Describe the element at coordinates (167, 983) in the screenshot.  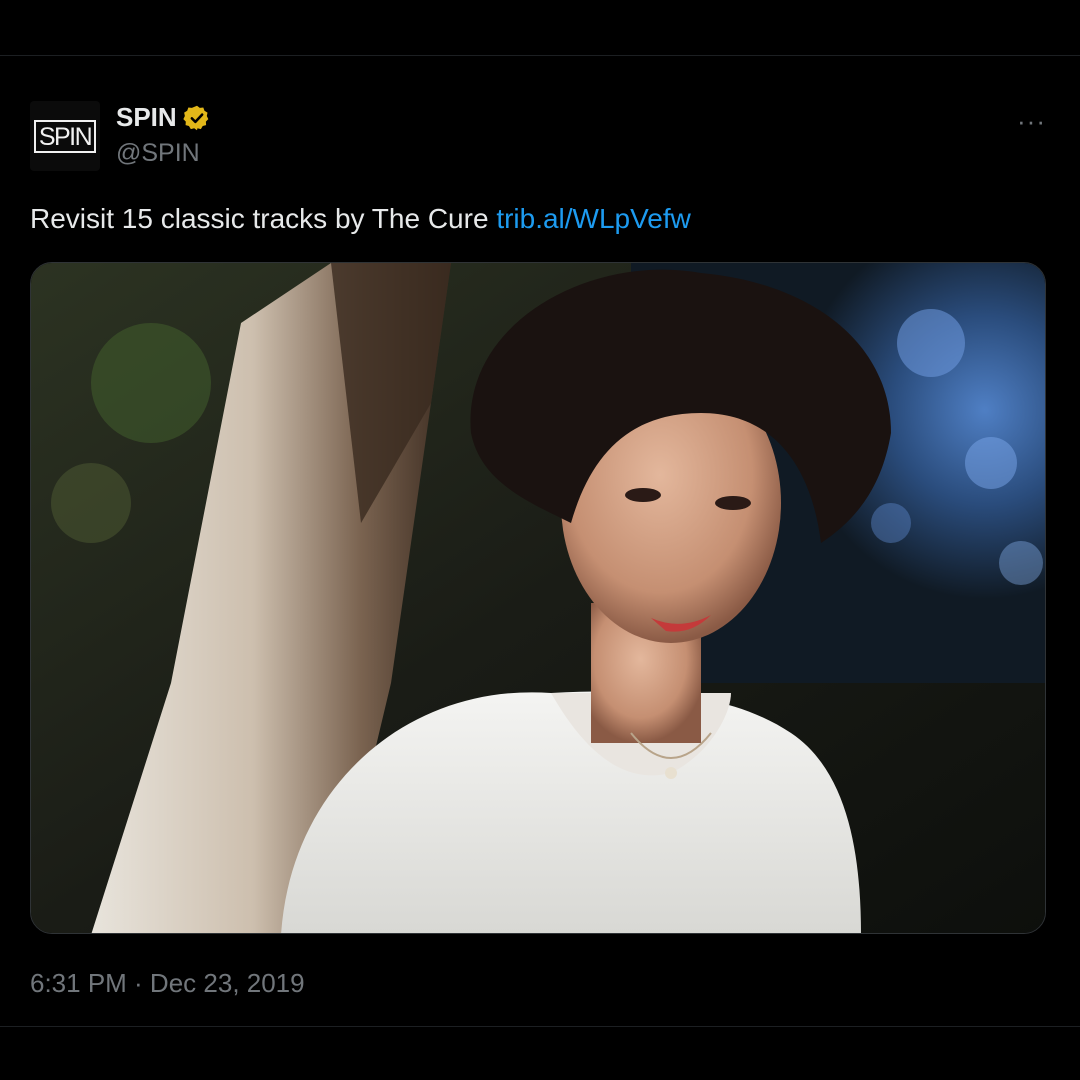
I see `timestamp: 6:31 PM · Dec 23, 2019` at that location.